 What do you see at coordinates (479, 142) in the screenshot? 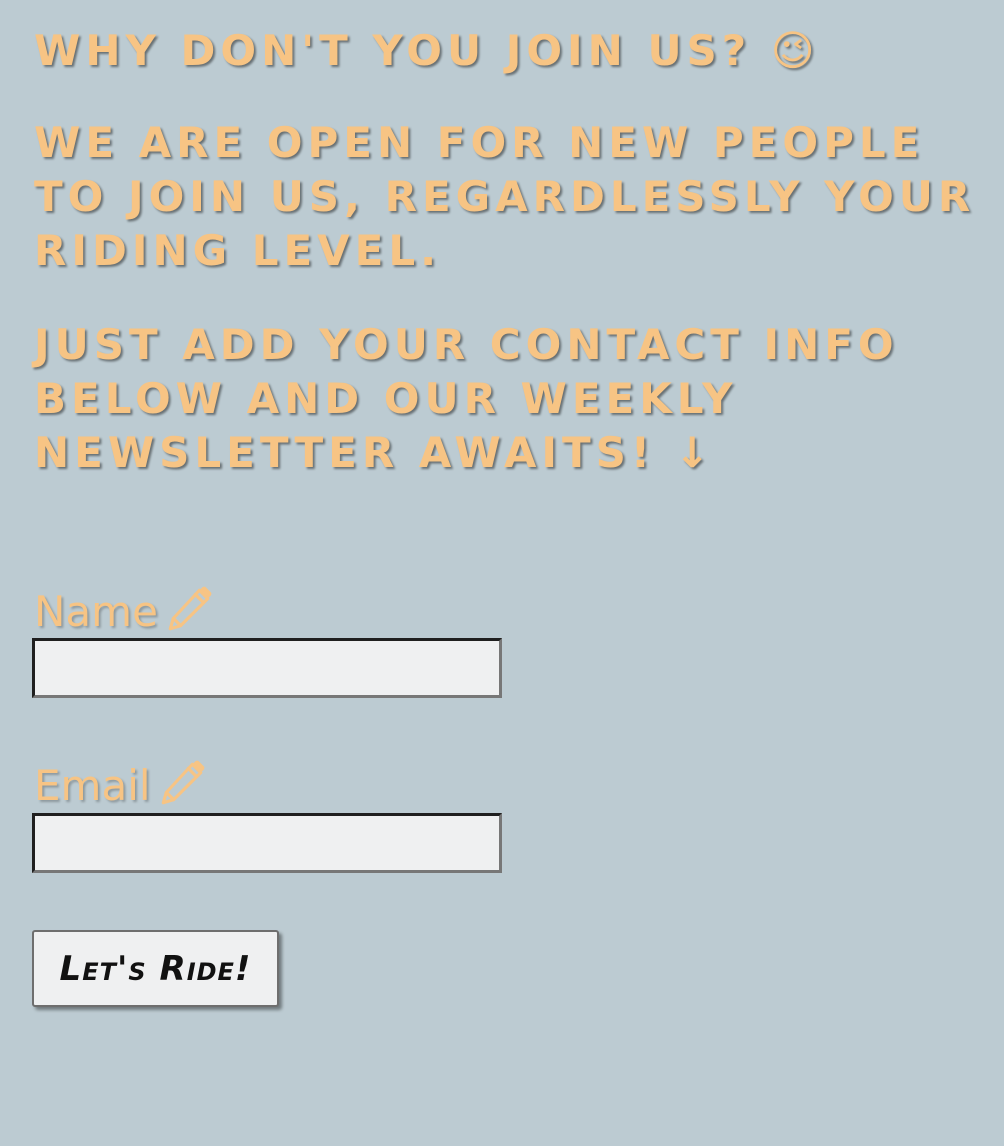
I see `intro-line: We are open for new people` at bounding box center [479, 142].